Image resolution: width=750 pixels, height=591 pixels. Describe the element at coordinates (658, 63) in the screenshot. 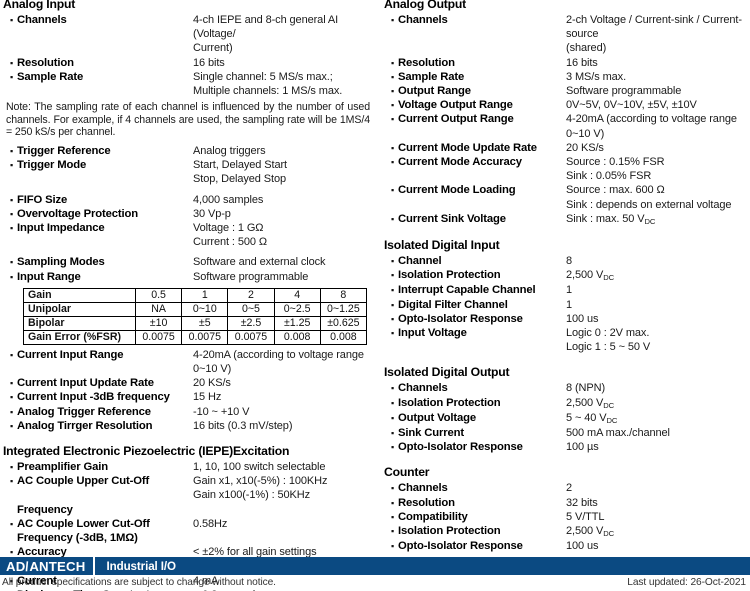

I see `spec-value: 16 bits` at that location.